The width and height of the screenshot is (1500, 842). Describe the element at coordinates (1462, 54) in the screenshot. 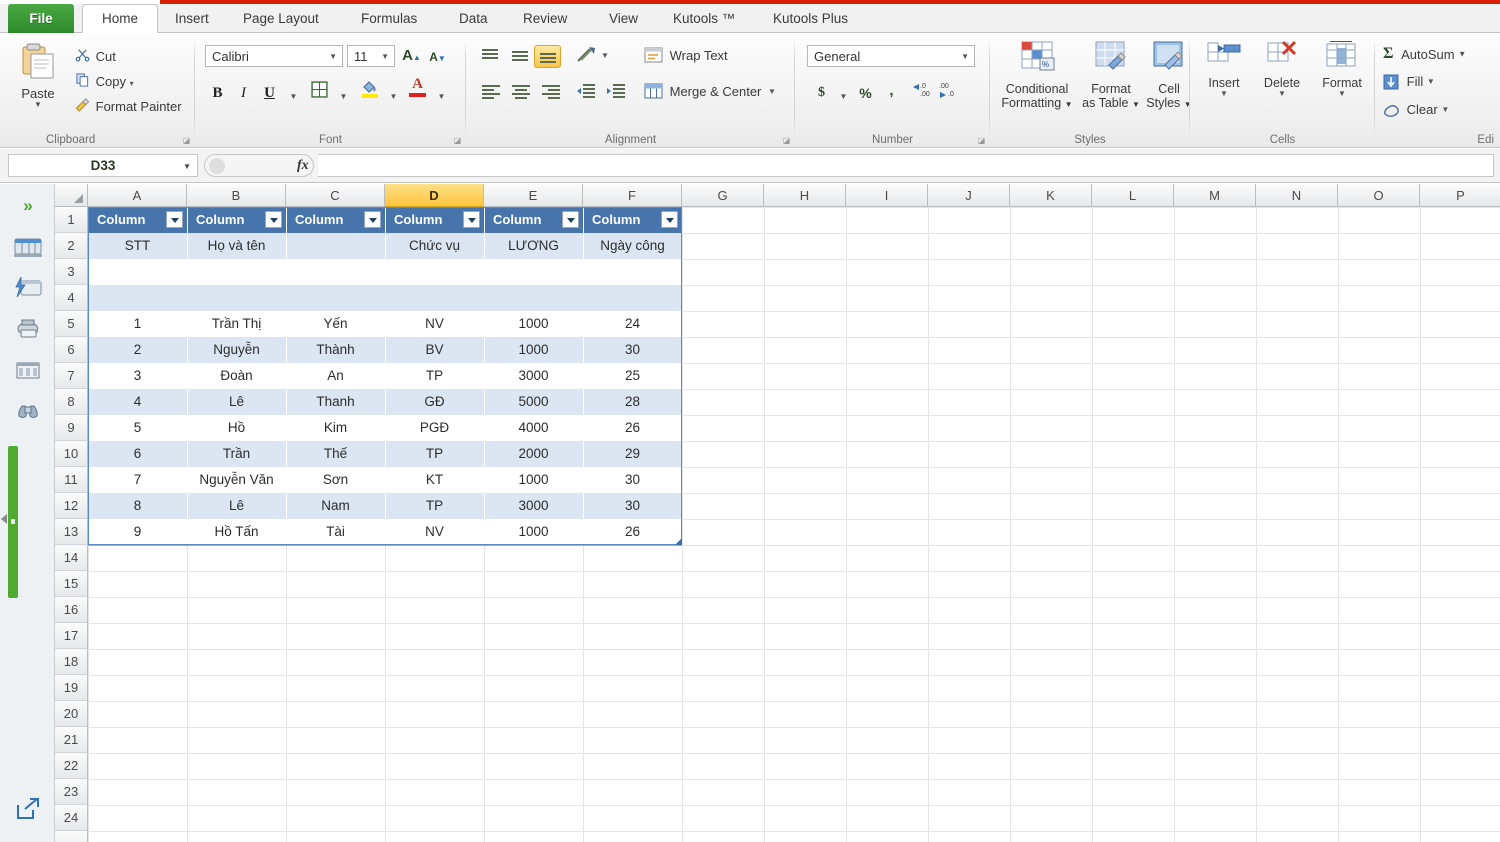

I see `autosum-dropdown-arrow: ▼` at that location.